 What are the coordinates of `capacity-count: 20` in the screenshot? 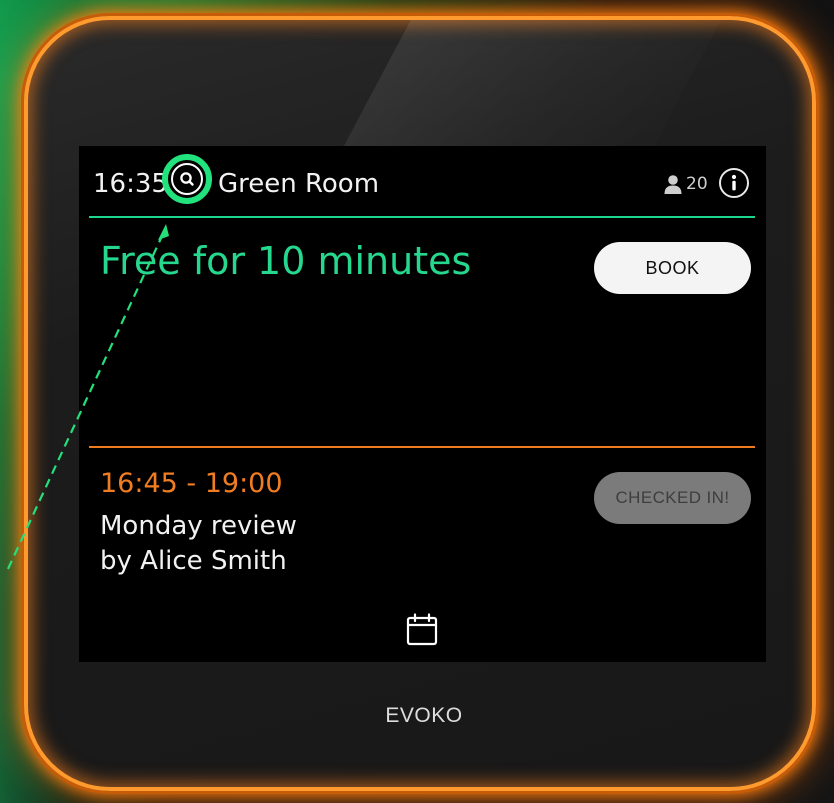 It's located at (697, 184).